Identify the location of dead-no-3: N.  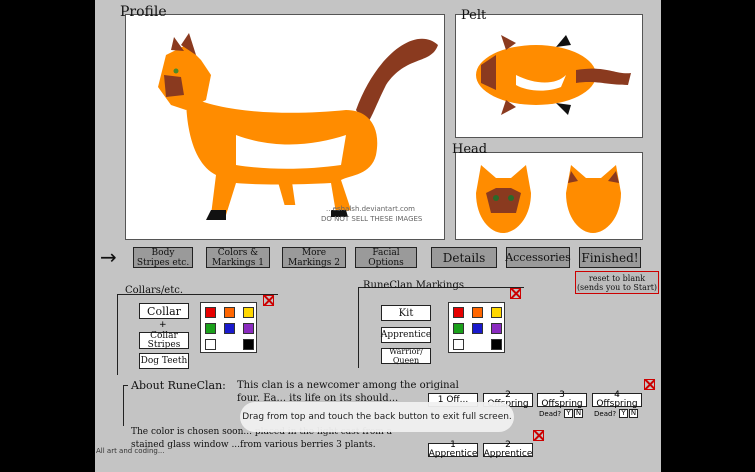
(578, 413).